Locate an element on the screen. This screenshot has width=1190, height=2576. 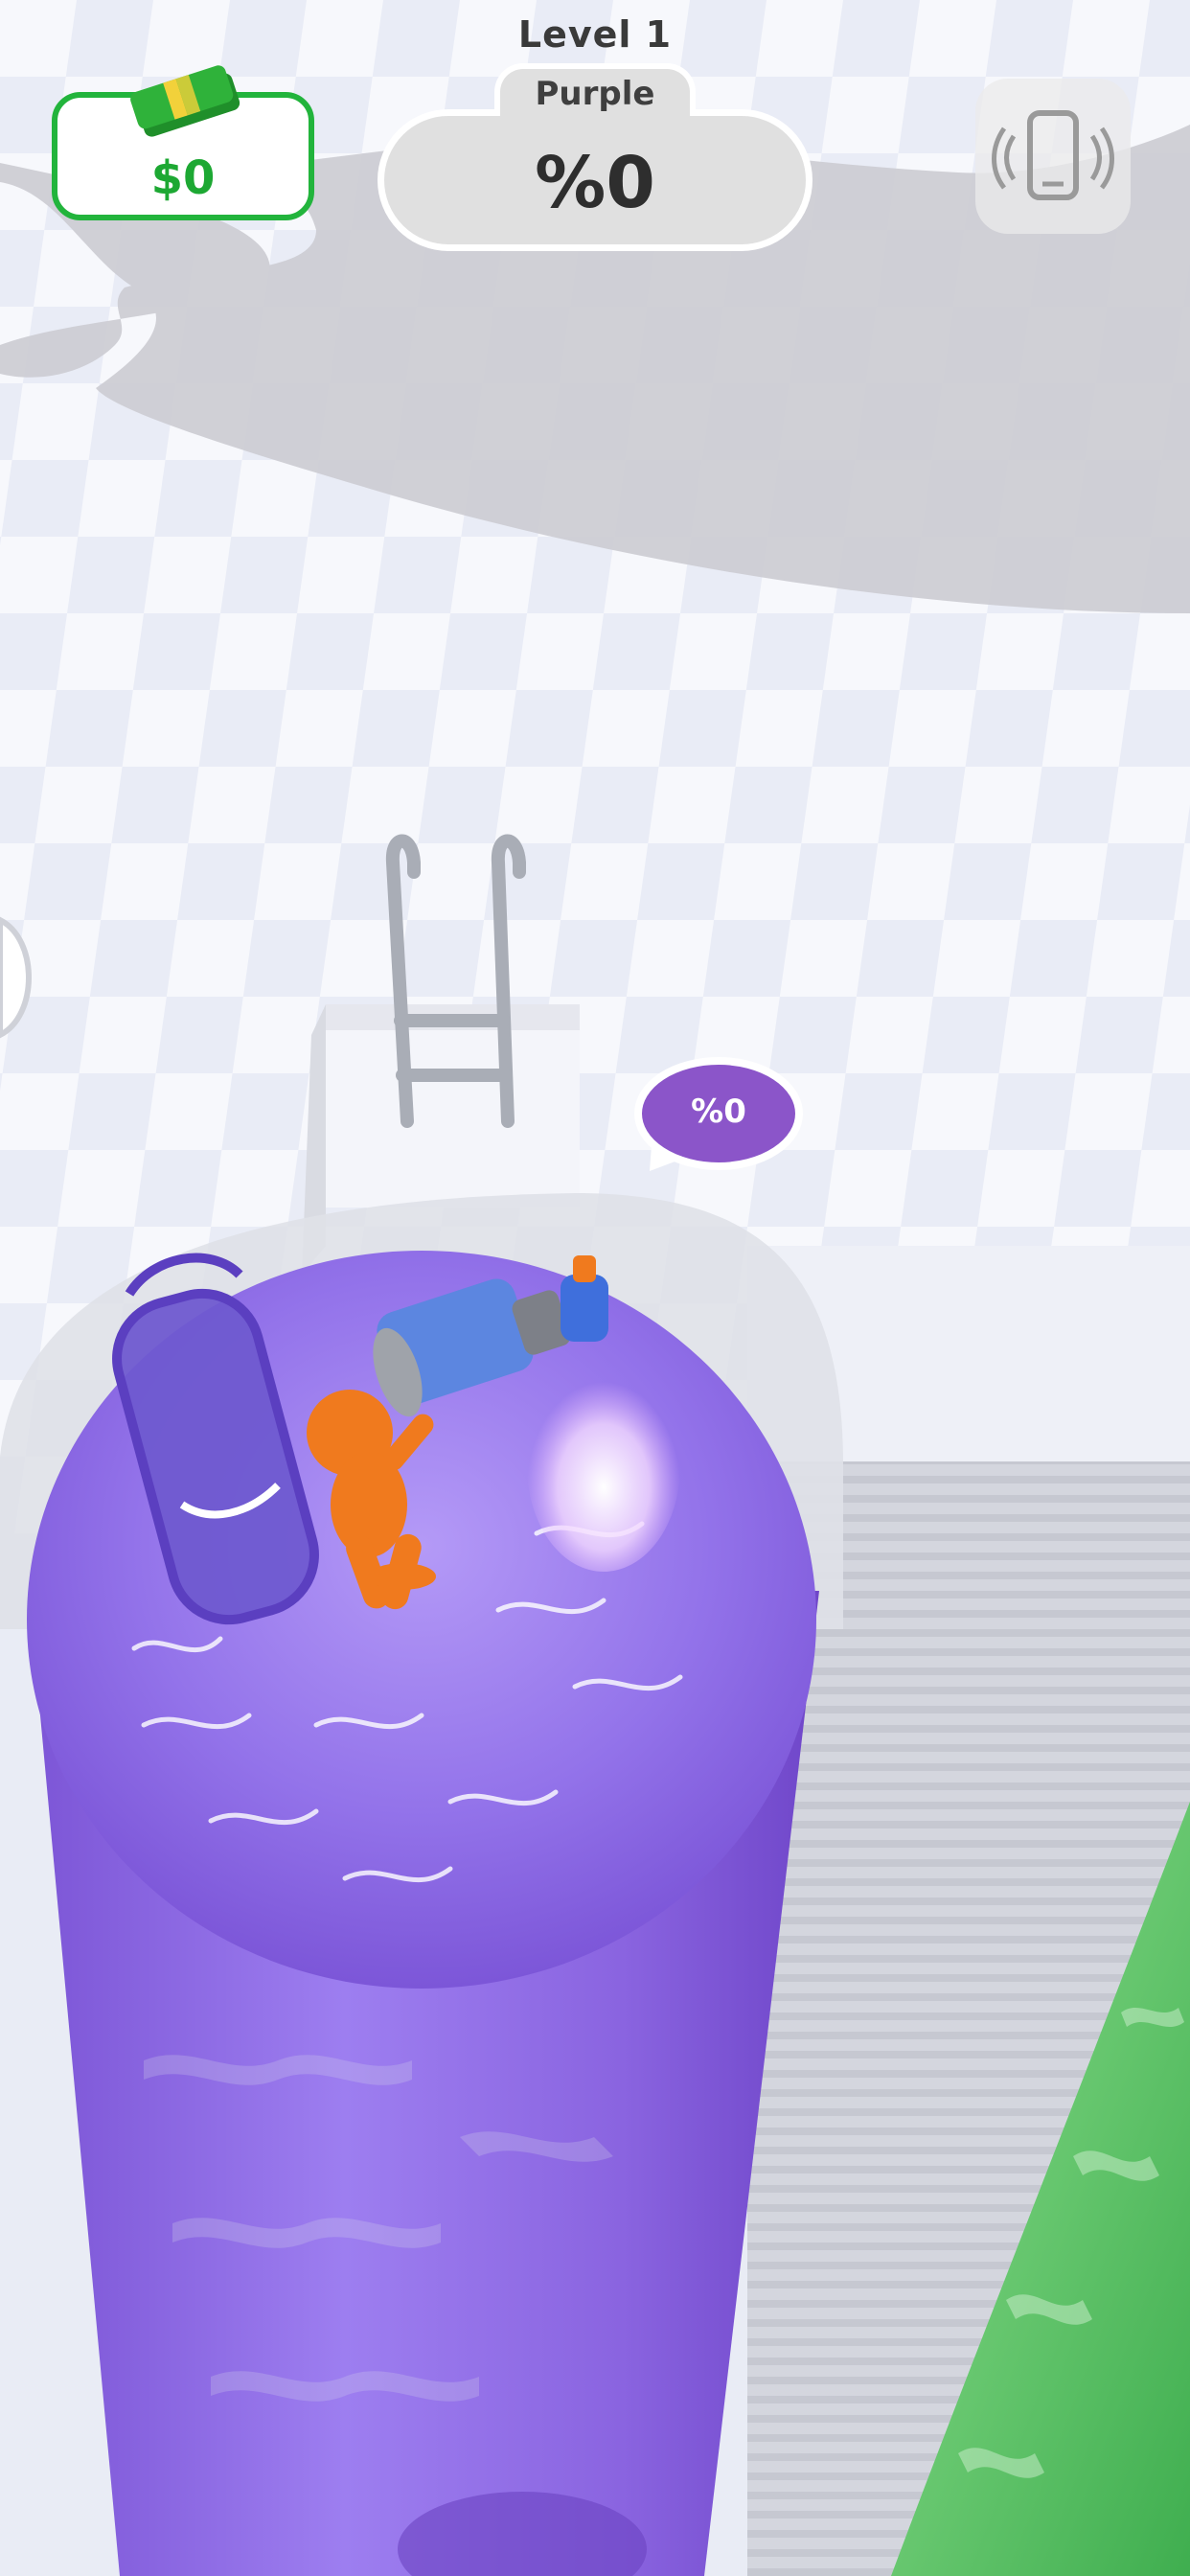
cash-stack-icon is located at coordinates (185, 101).